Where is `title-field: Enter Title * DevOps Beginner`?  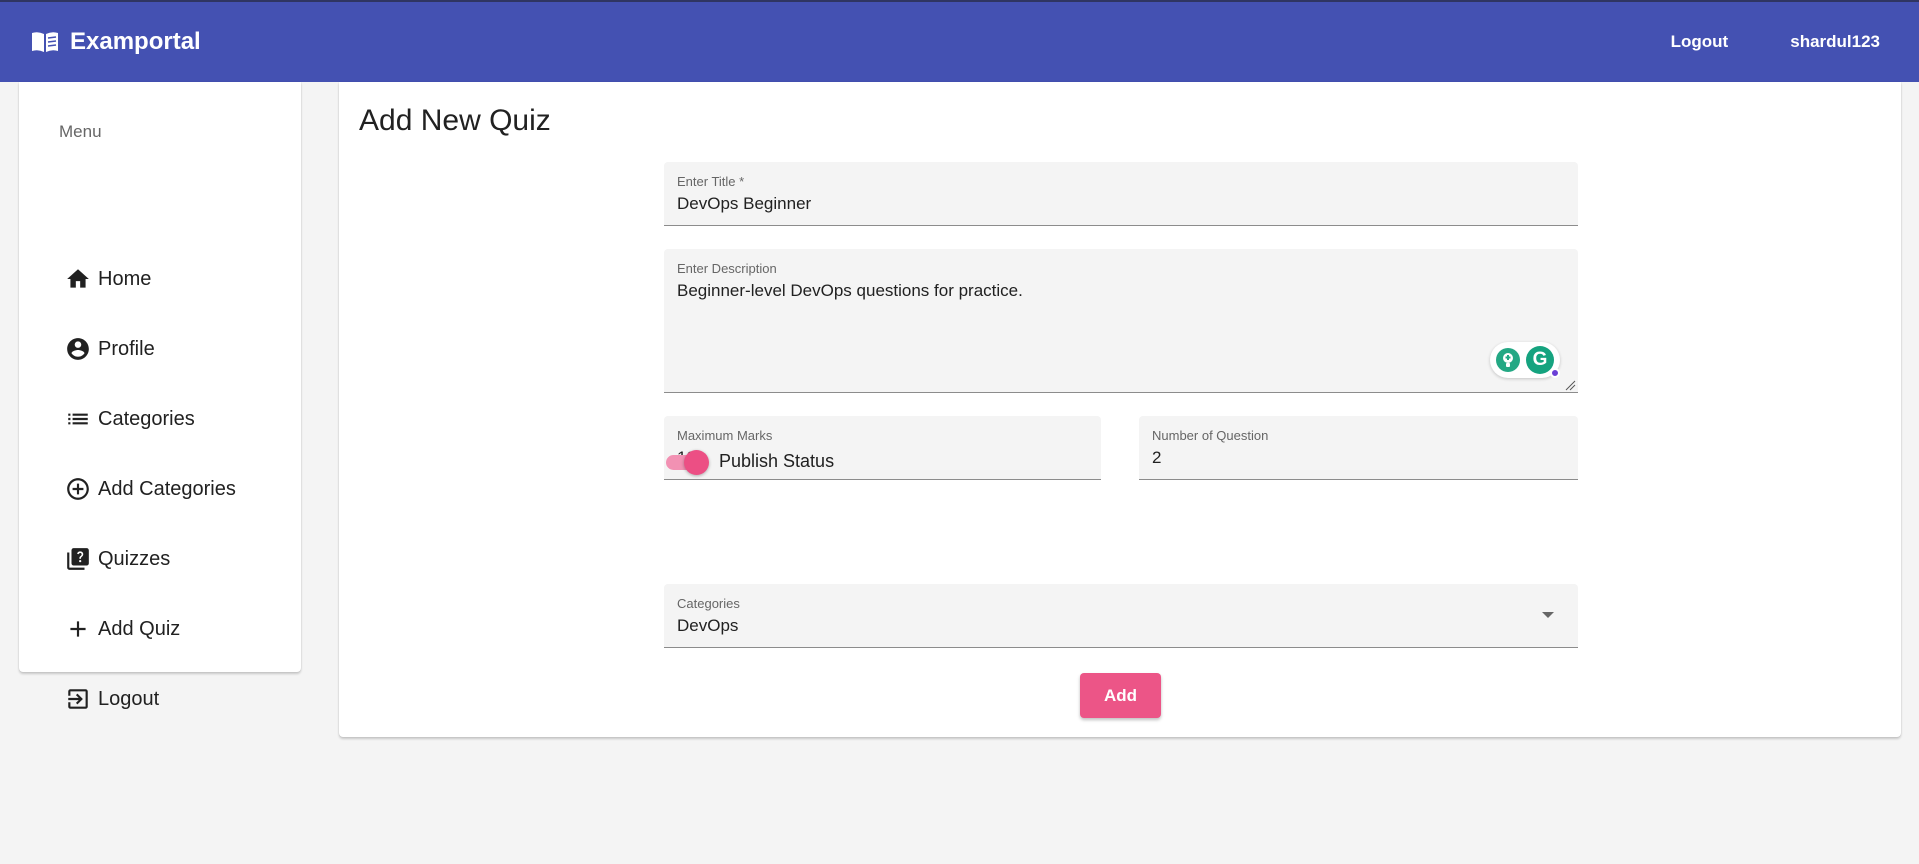
title-field: Enter Title * DevOps Beginner is located at coordinates (1121, 194).